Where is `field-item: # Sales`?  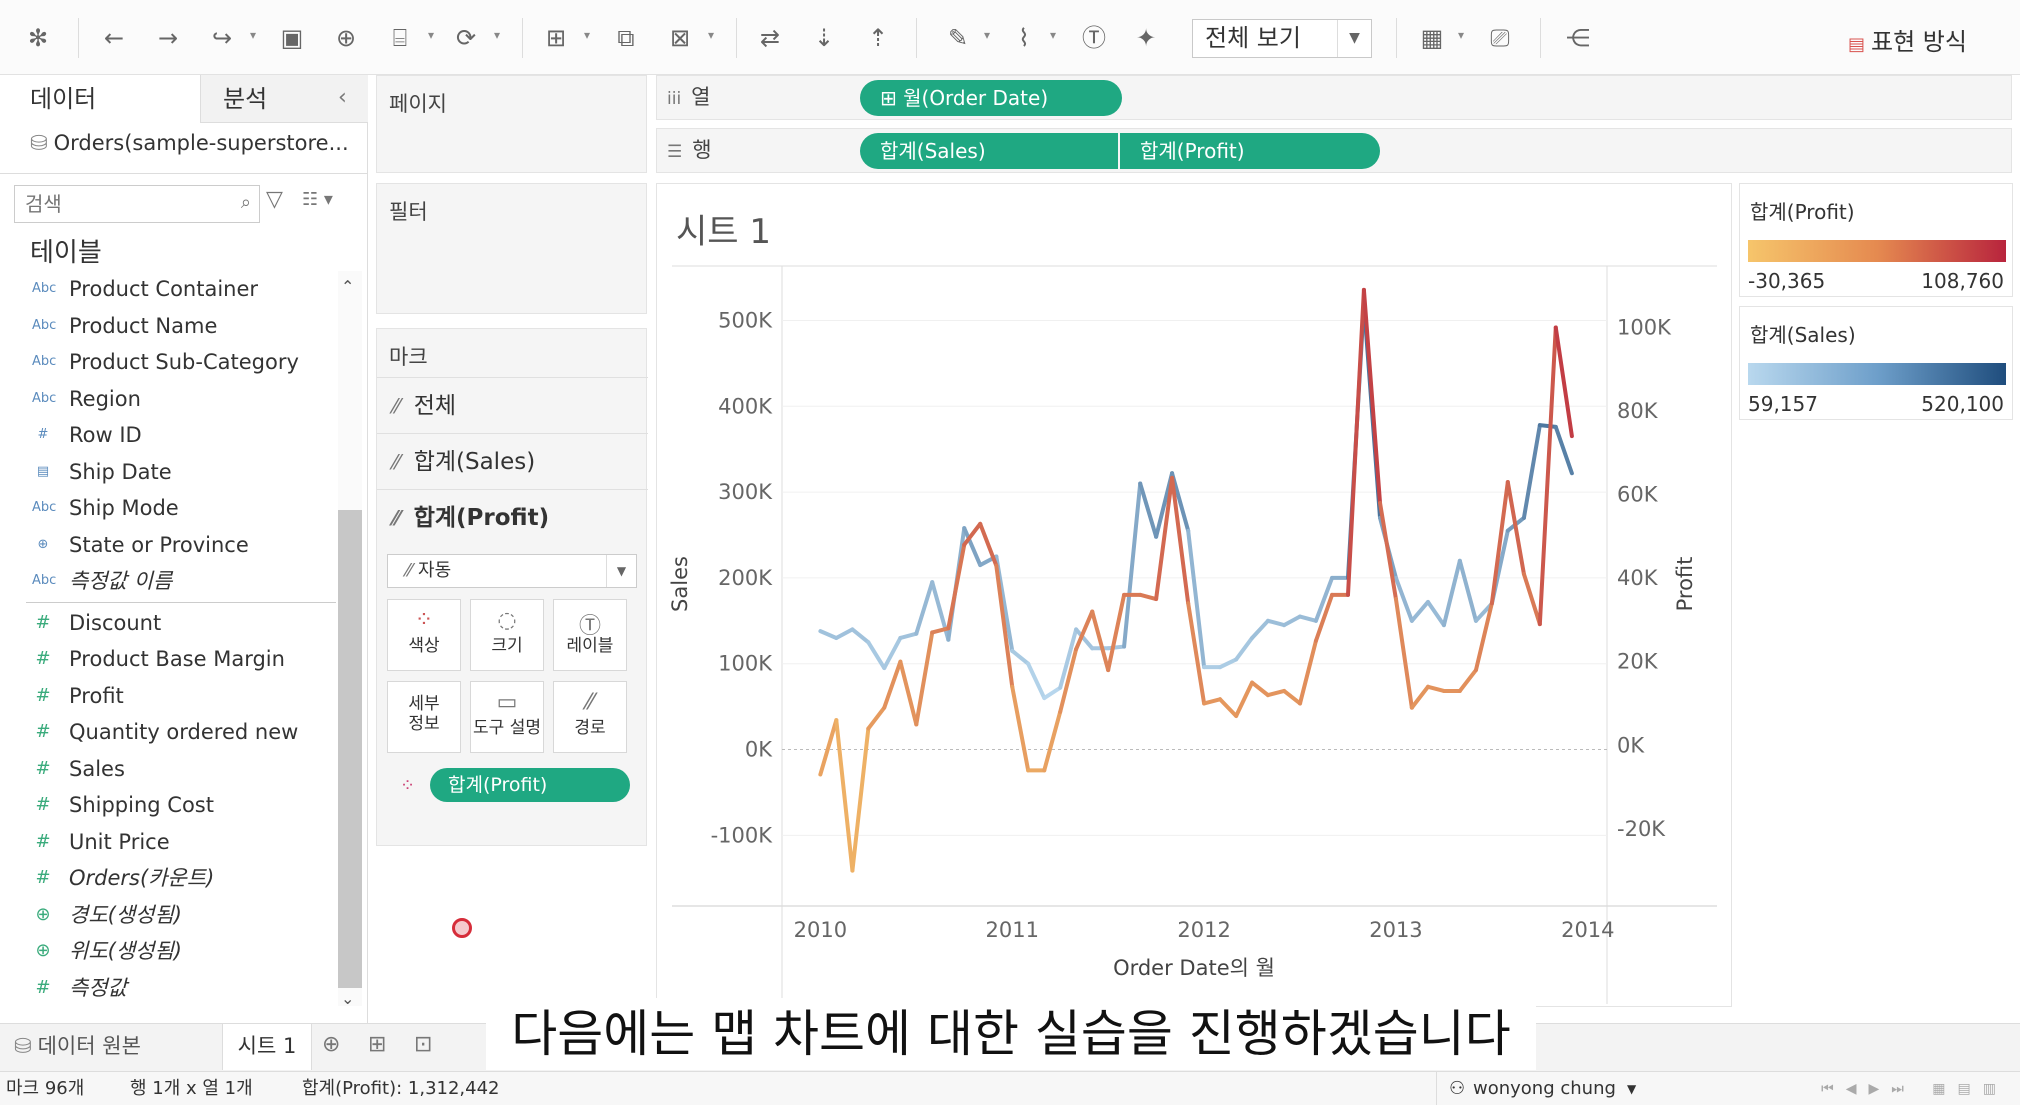 field-item: # Sales is located at coordinates (168, 769).